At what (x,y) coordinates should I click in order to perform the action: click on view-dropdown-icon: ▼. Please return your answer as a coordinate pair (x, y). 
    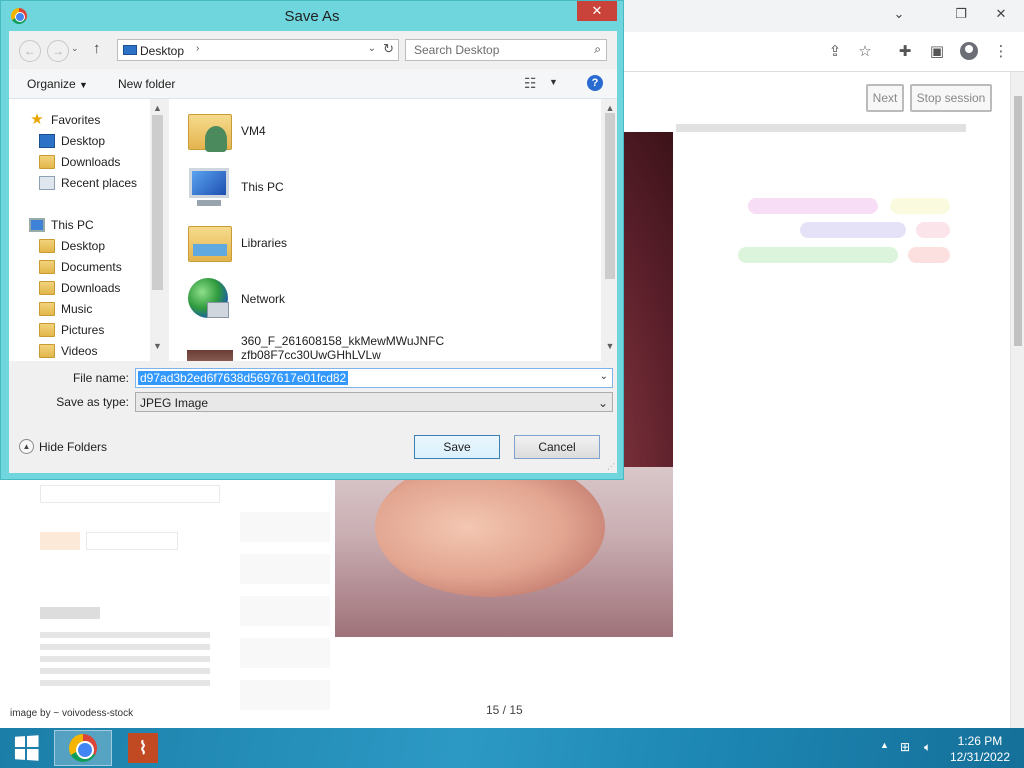
    Looking at the image, I should click on (553, 82).